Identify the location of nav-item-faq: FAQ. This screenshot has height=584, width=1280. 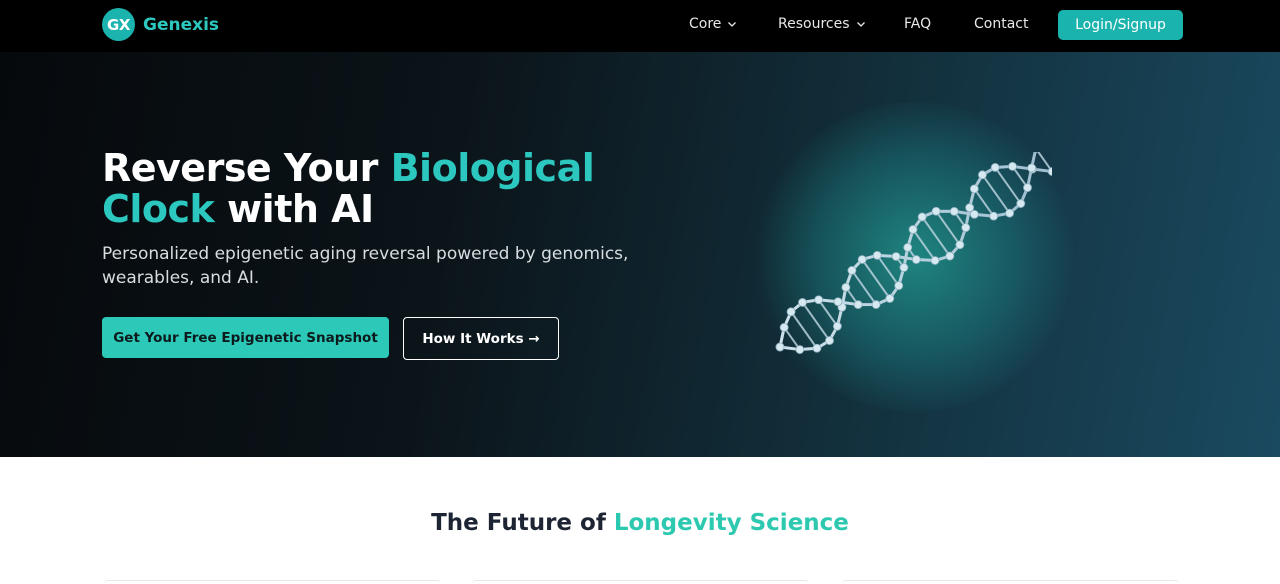
(917, 24).